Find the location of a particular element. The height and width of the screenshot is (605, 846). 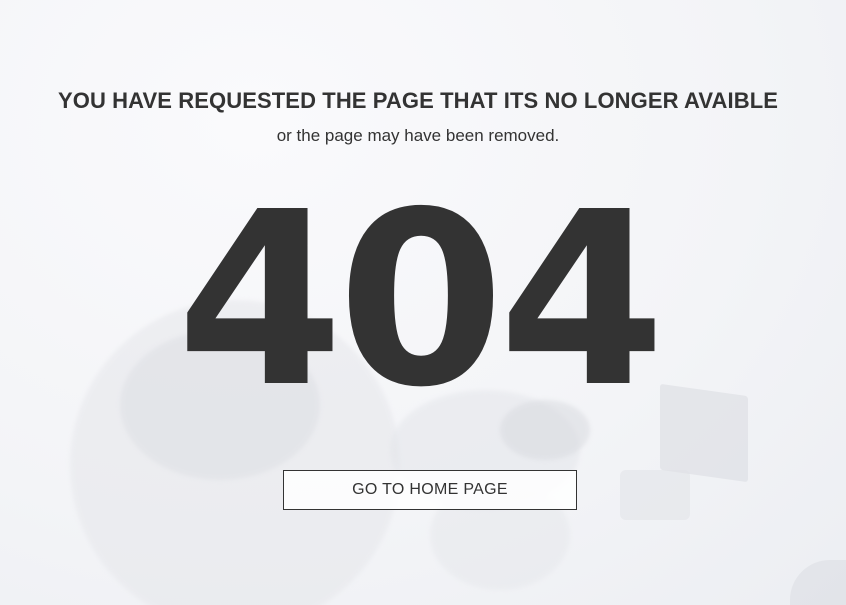

background-shape is located at coordinates (655, 495).